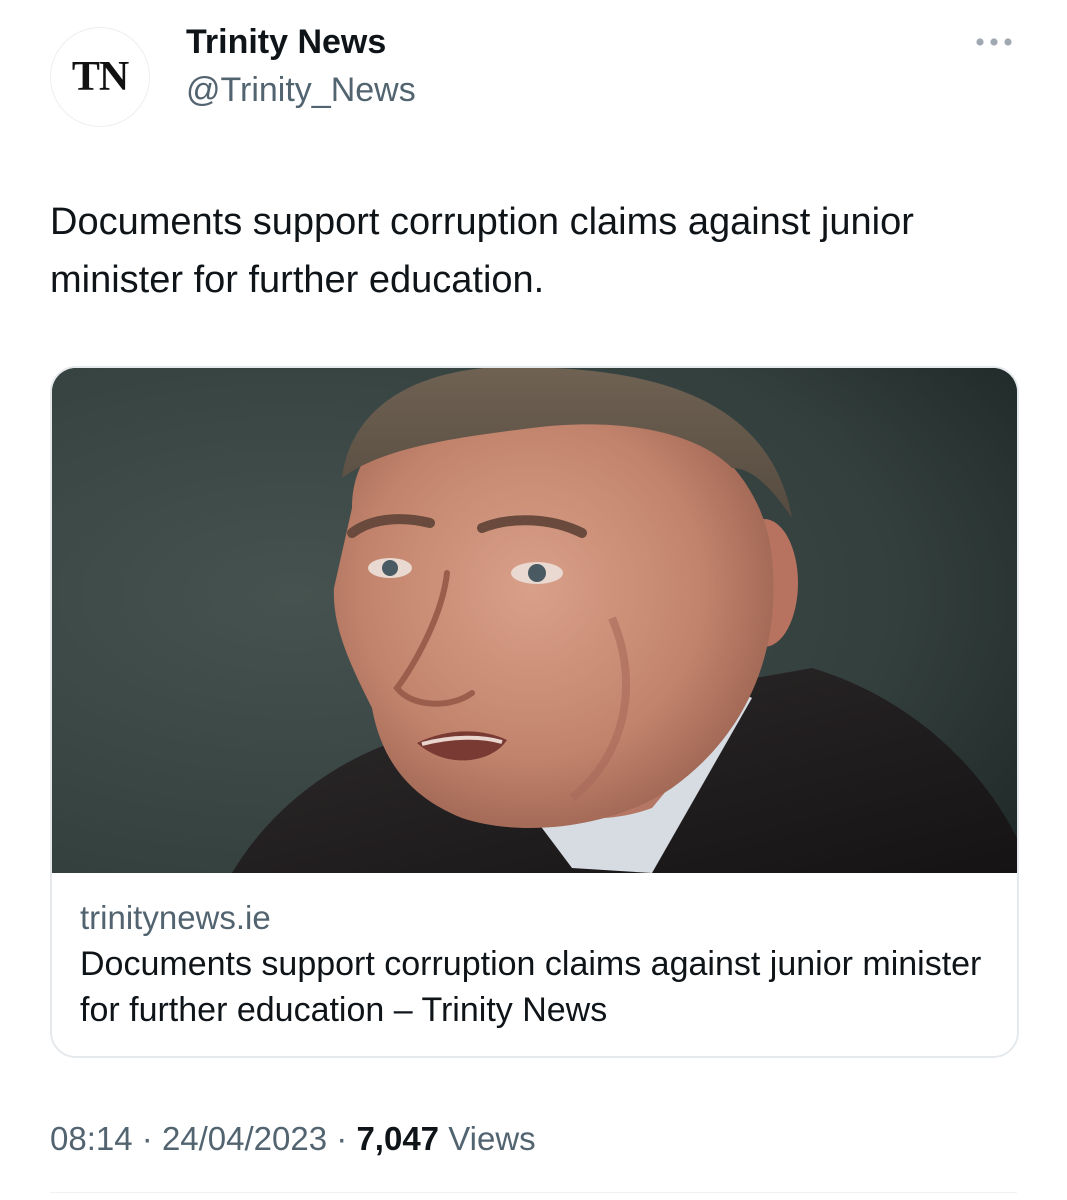 Image resolution: width=1067 pixels, height=1200 pixels. What do you see at coordinates (398, 1138) in the screenshot?
I see `views-count: 7,047` at bounding box center [398, 1138].